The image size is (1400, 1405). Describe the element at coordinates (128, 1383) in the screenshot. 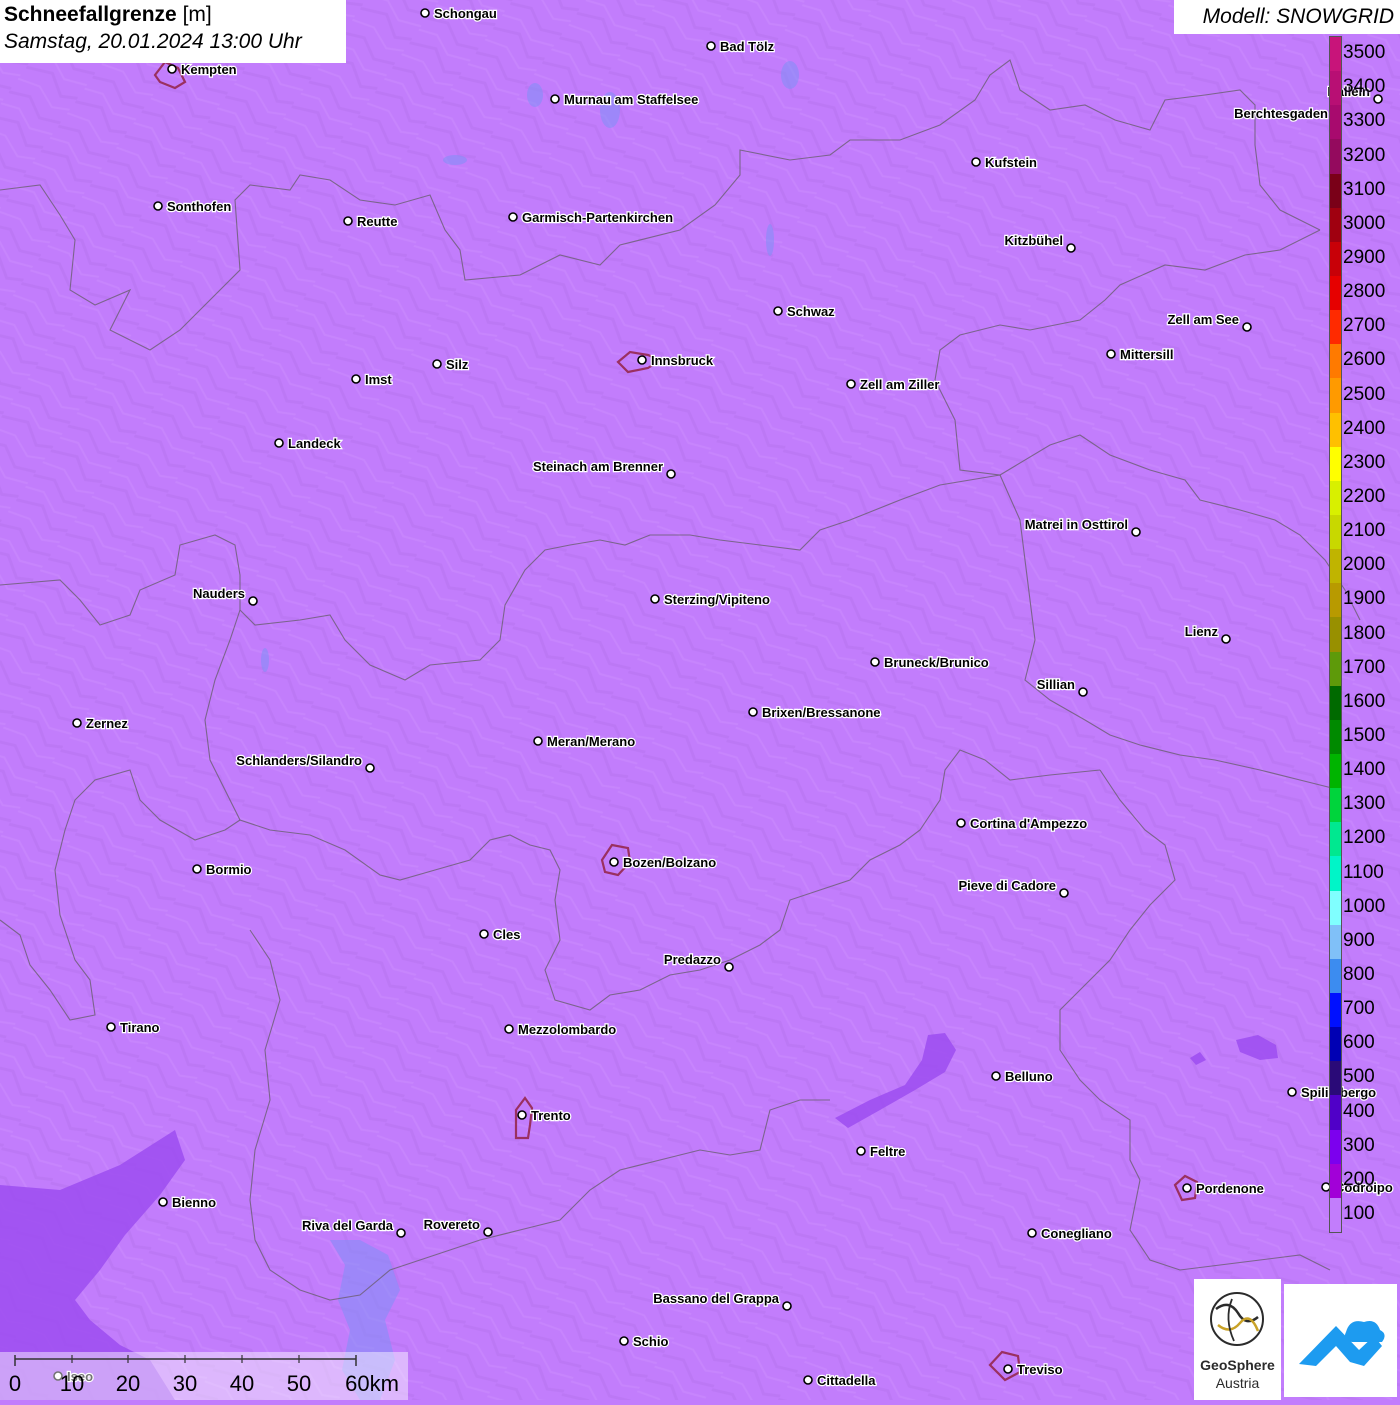

I see `scale-bar-label: 20` at that location.